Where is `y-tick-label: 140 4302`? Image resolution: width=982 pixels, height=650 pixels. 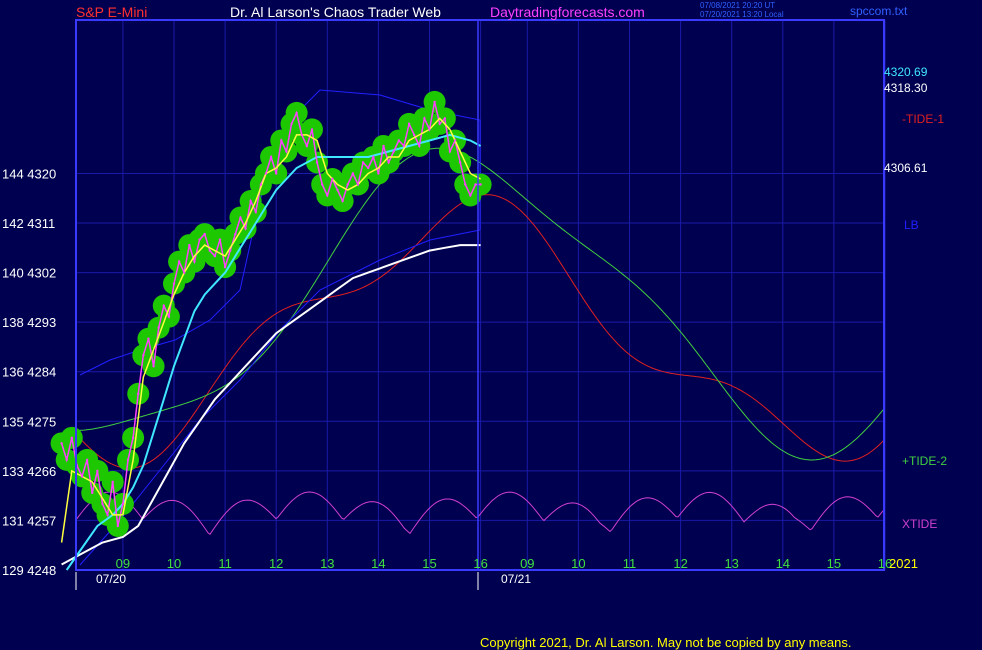 y-tick-label: 140 4302 is located at coordinates (29, 273).